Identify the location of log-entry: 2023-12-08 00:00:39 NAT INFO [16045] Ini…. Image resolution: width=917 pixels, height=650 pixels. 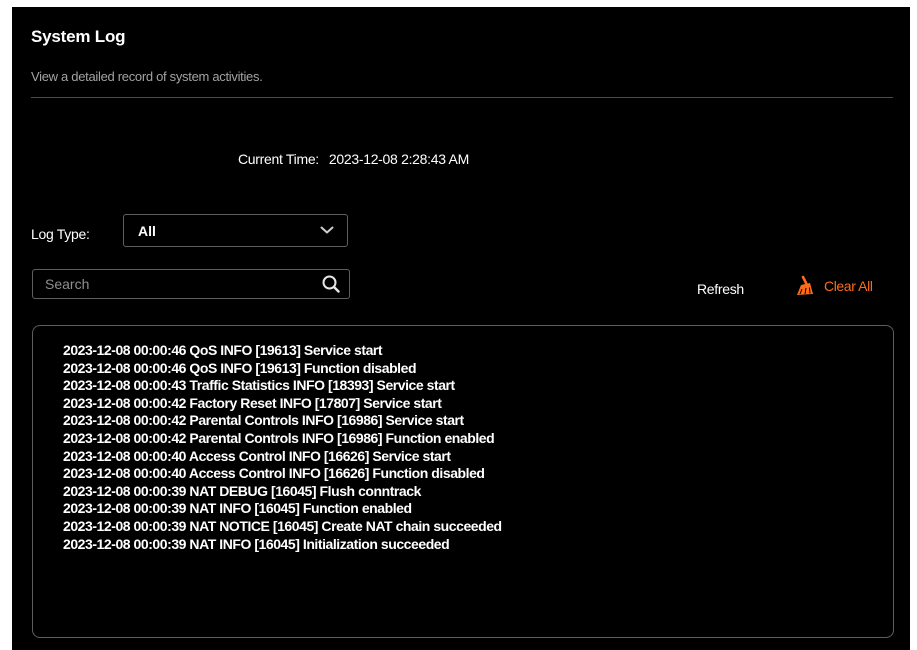
(256, 543).